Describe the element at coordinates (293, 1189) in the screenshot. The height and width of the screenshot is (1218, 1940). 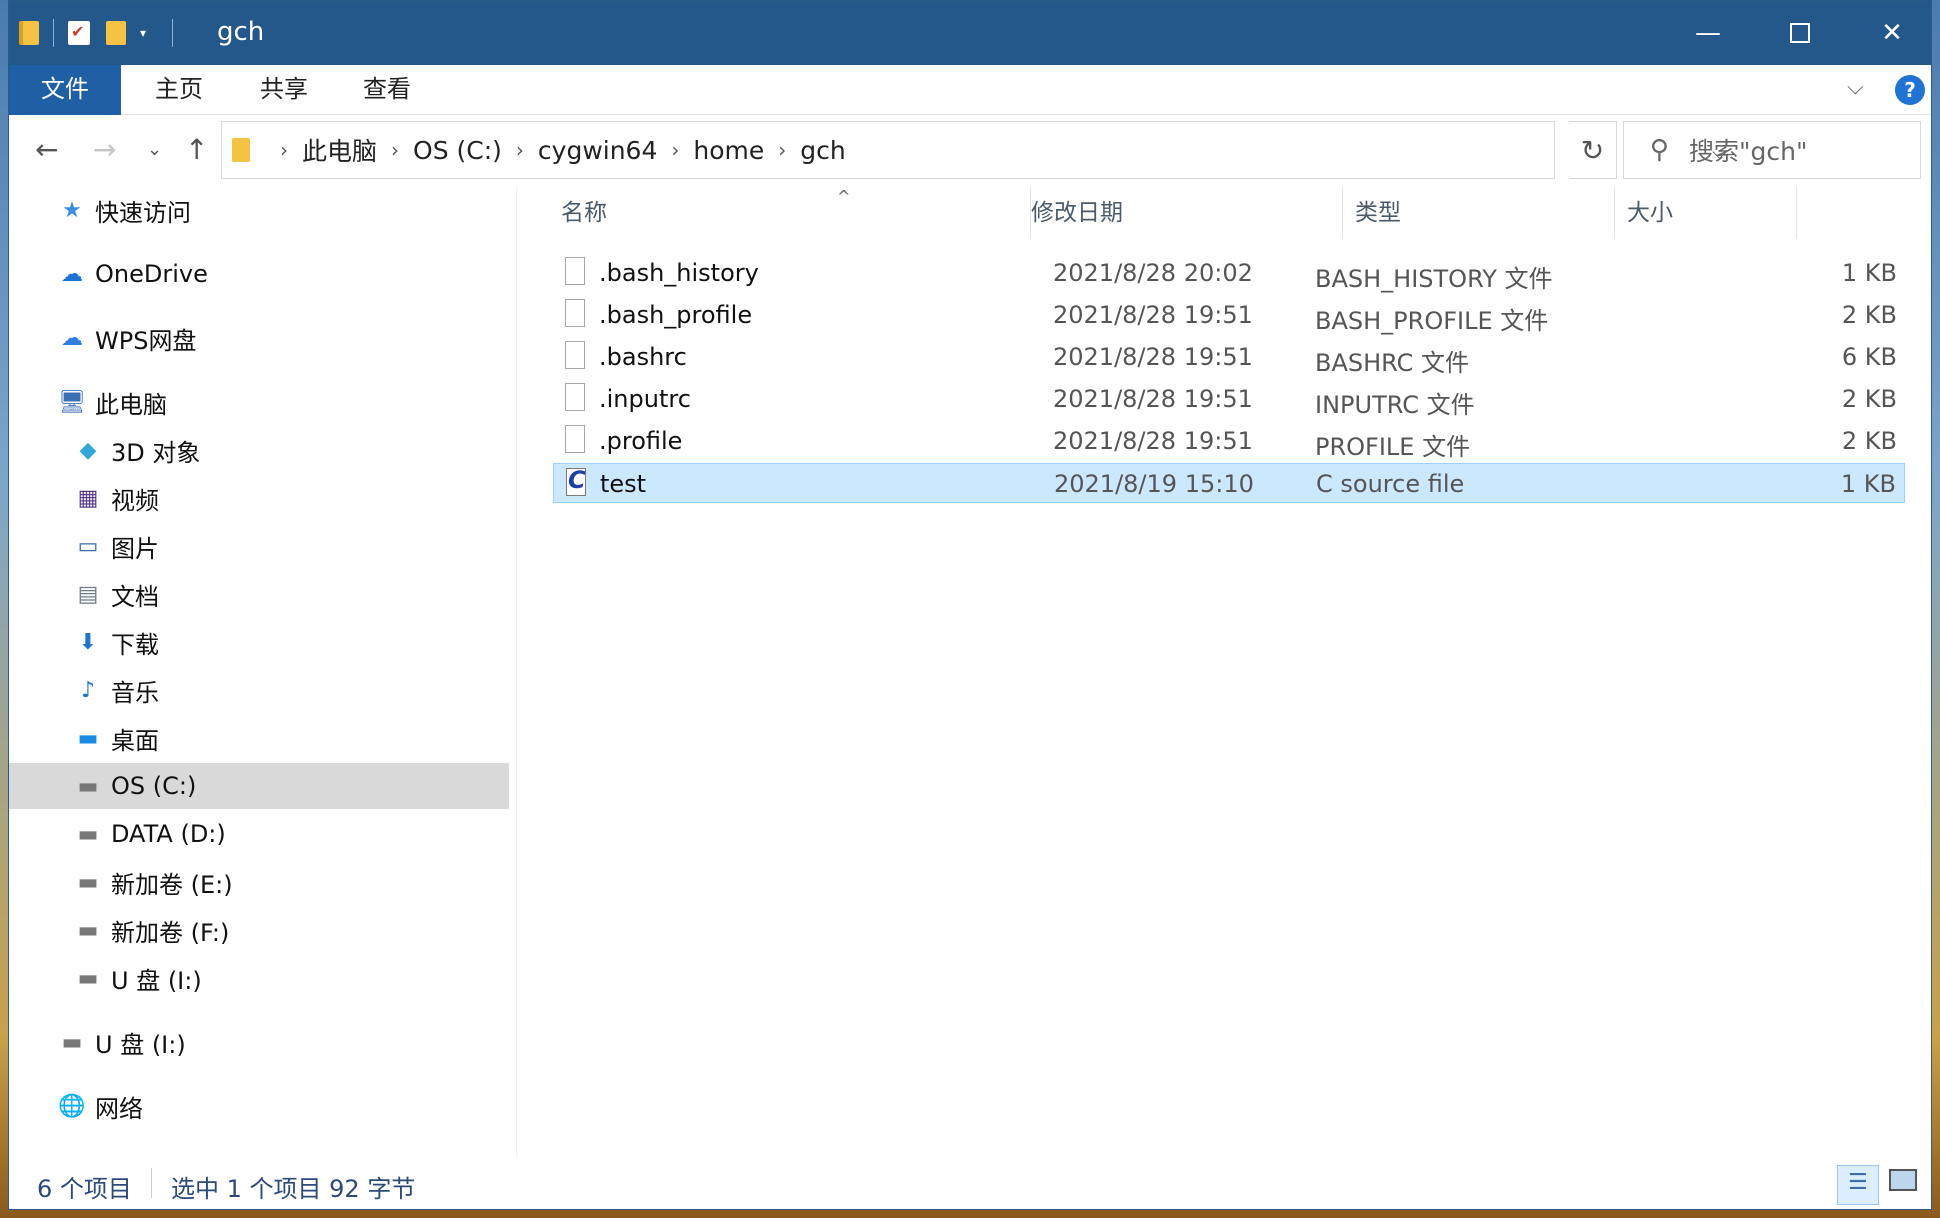
I see `selection-info: 选中 1 个项目 92 字节` at that location.